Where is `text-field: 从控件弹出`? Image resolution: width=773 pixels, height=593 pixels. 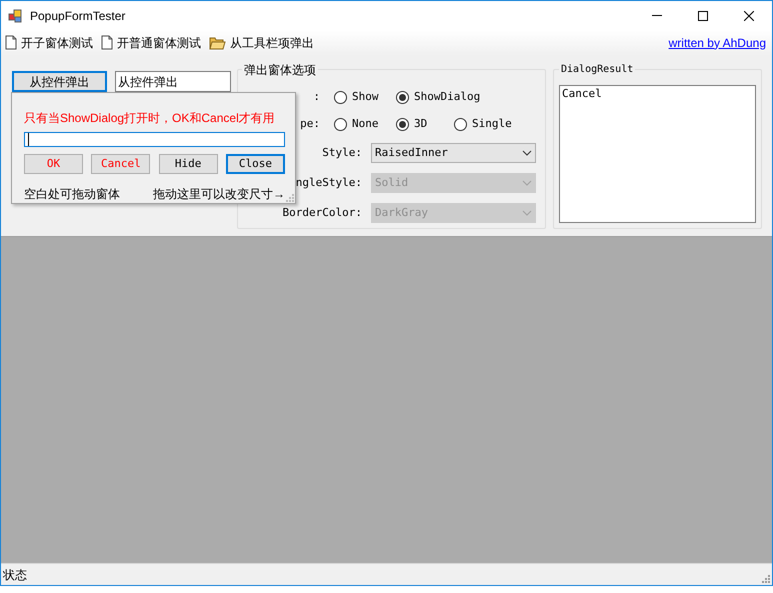 text-field: 从控件弹出 is located at coordinates (173, 81).